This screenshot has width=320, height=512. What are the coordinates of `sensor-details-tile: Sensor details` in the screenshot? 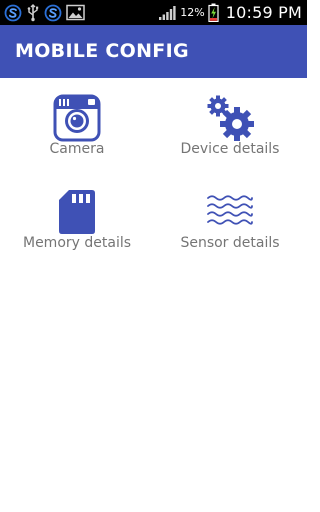 It's located at (230, 231).